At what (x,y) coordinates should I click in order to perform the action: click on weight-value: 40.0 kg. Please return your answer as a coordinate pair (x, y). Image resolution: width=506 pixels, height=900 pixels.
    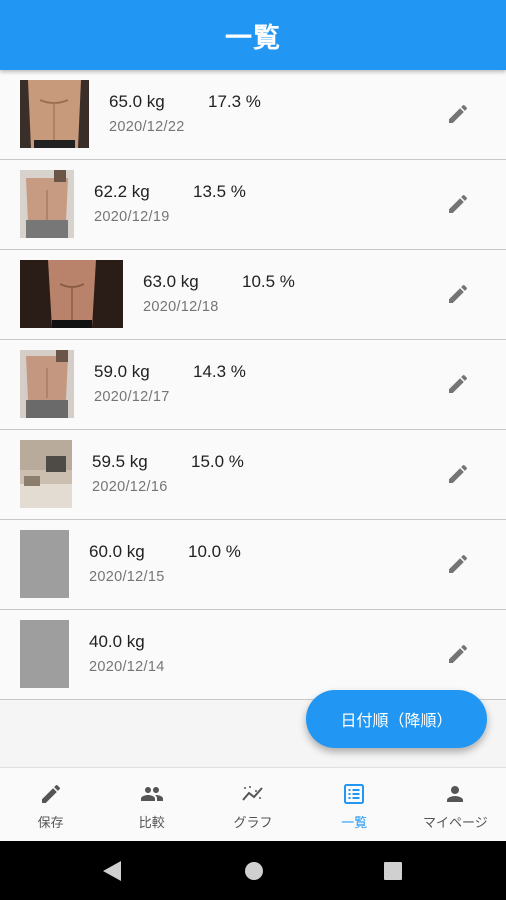
    Looking at the image, I should click on (117, 641).